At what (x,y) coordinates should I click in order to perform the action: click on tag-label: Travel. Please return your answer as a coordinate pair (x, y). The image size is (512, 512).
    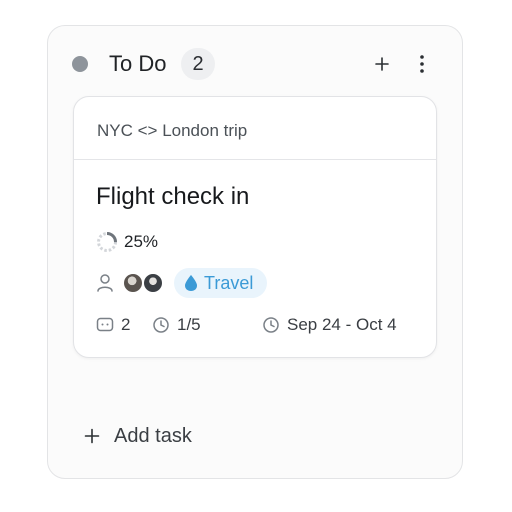
    Looking at the image, I should click on (229, 282).